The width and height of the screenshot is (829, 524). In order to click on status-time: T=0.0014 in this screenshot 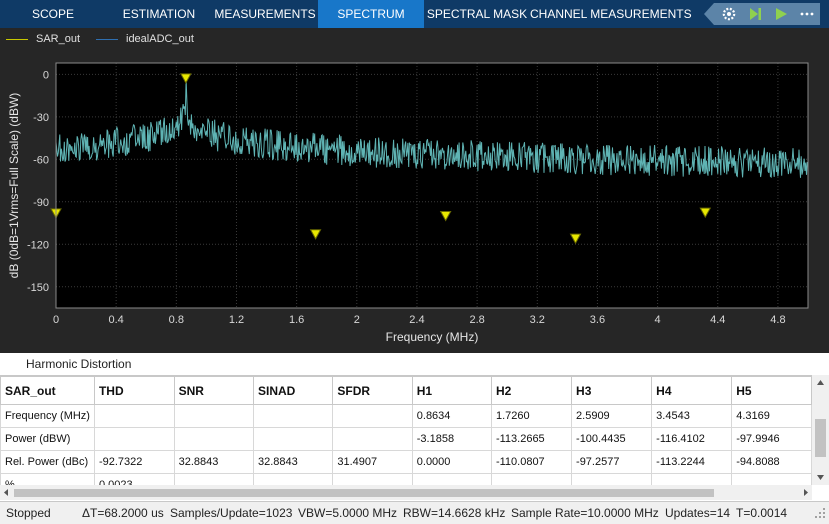, I will do `click(762, 513)`.